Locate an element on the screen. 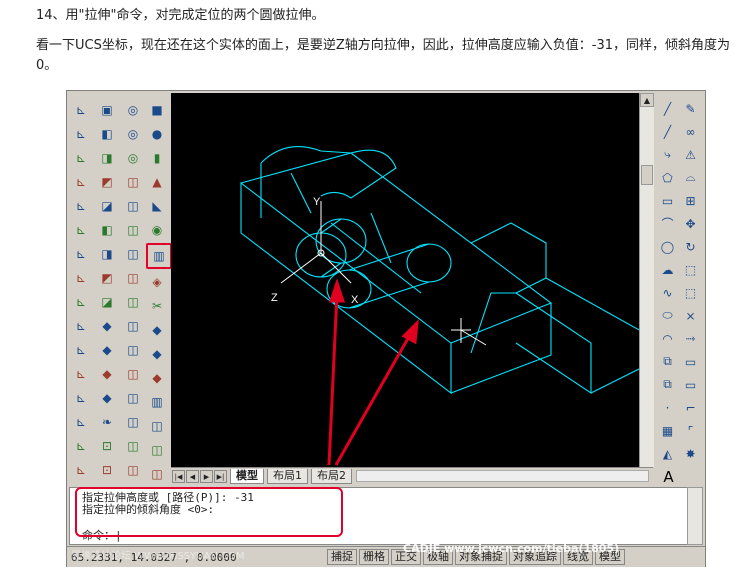 The width and height of the screenshot is (740, 572). delete-face-icon: ◪ is located at coordinates (107, 206).